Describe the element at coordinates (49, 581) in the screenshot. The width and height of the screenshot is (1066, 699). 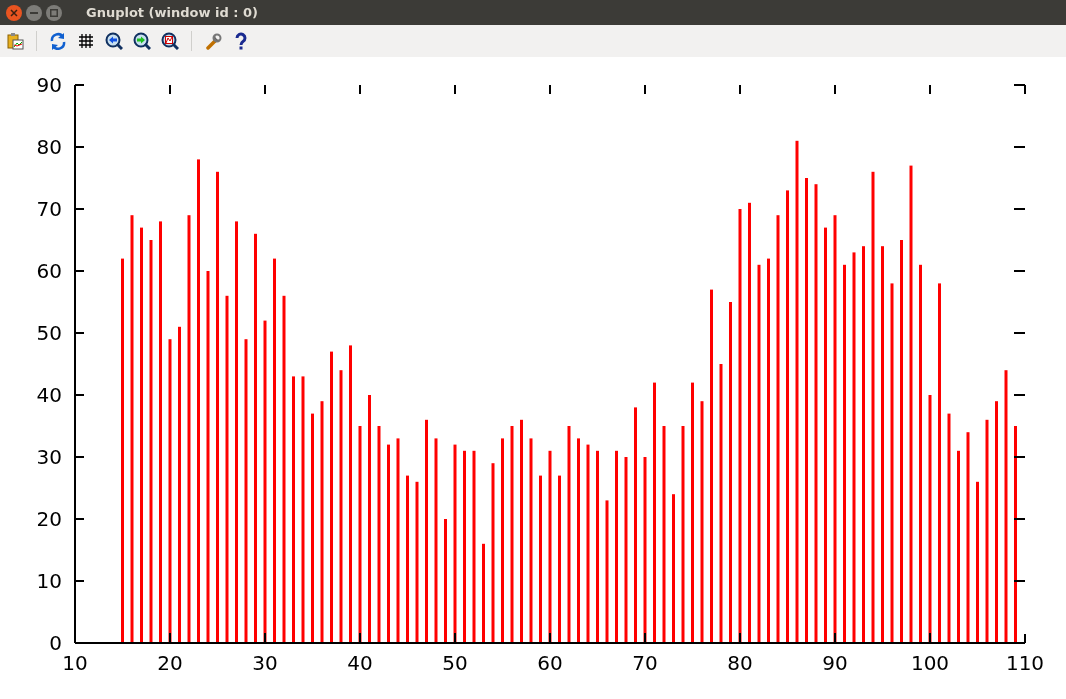
I see `y-tick-label: 10` at that location.